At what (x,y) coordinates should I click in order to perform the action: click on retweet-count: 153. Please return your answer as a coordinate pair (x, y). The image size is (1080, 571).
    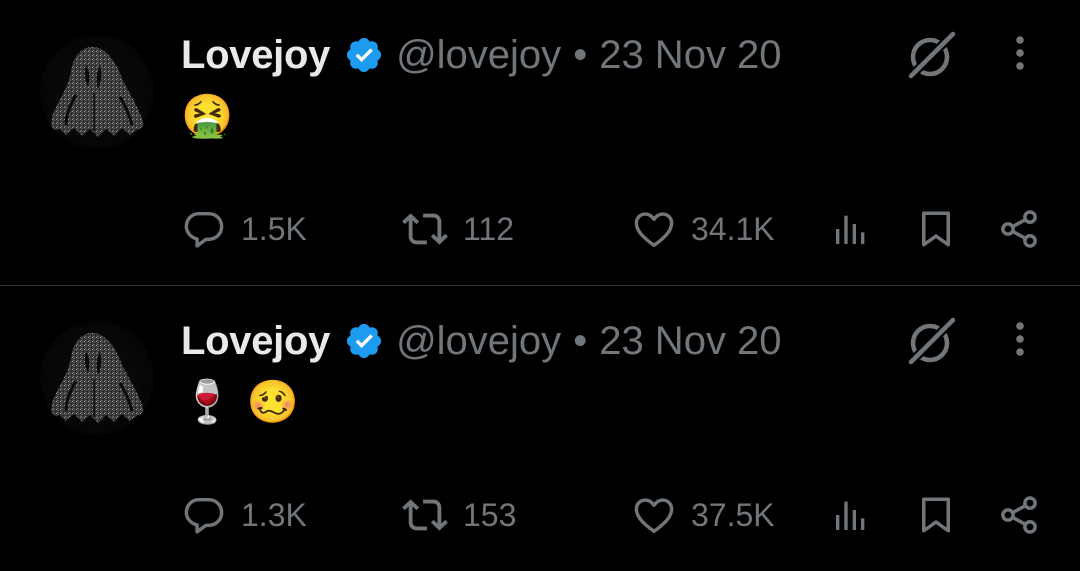
    Looking at the image, I should click on (490, 514).